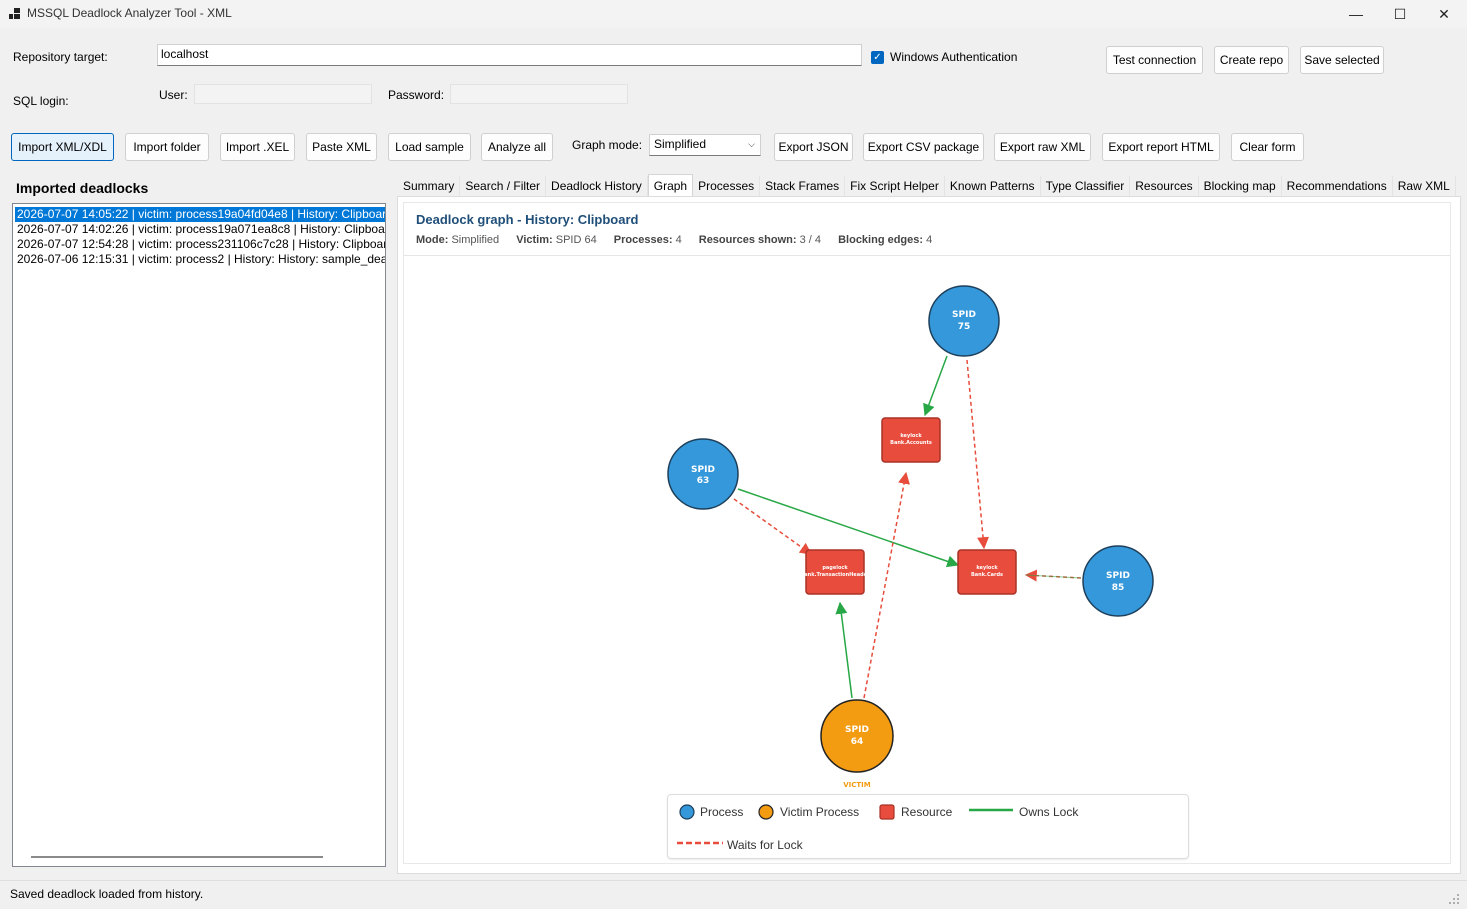 This screenshot has width=1467, height=909. What do you see at coordinates (503, 186) in the screenshot?
I see `tab-search-filter: Search / Filter` at bounding box center [503, 186].